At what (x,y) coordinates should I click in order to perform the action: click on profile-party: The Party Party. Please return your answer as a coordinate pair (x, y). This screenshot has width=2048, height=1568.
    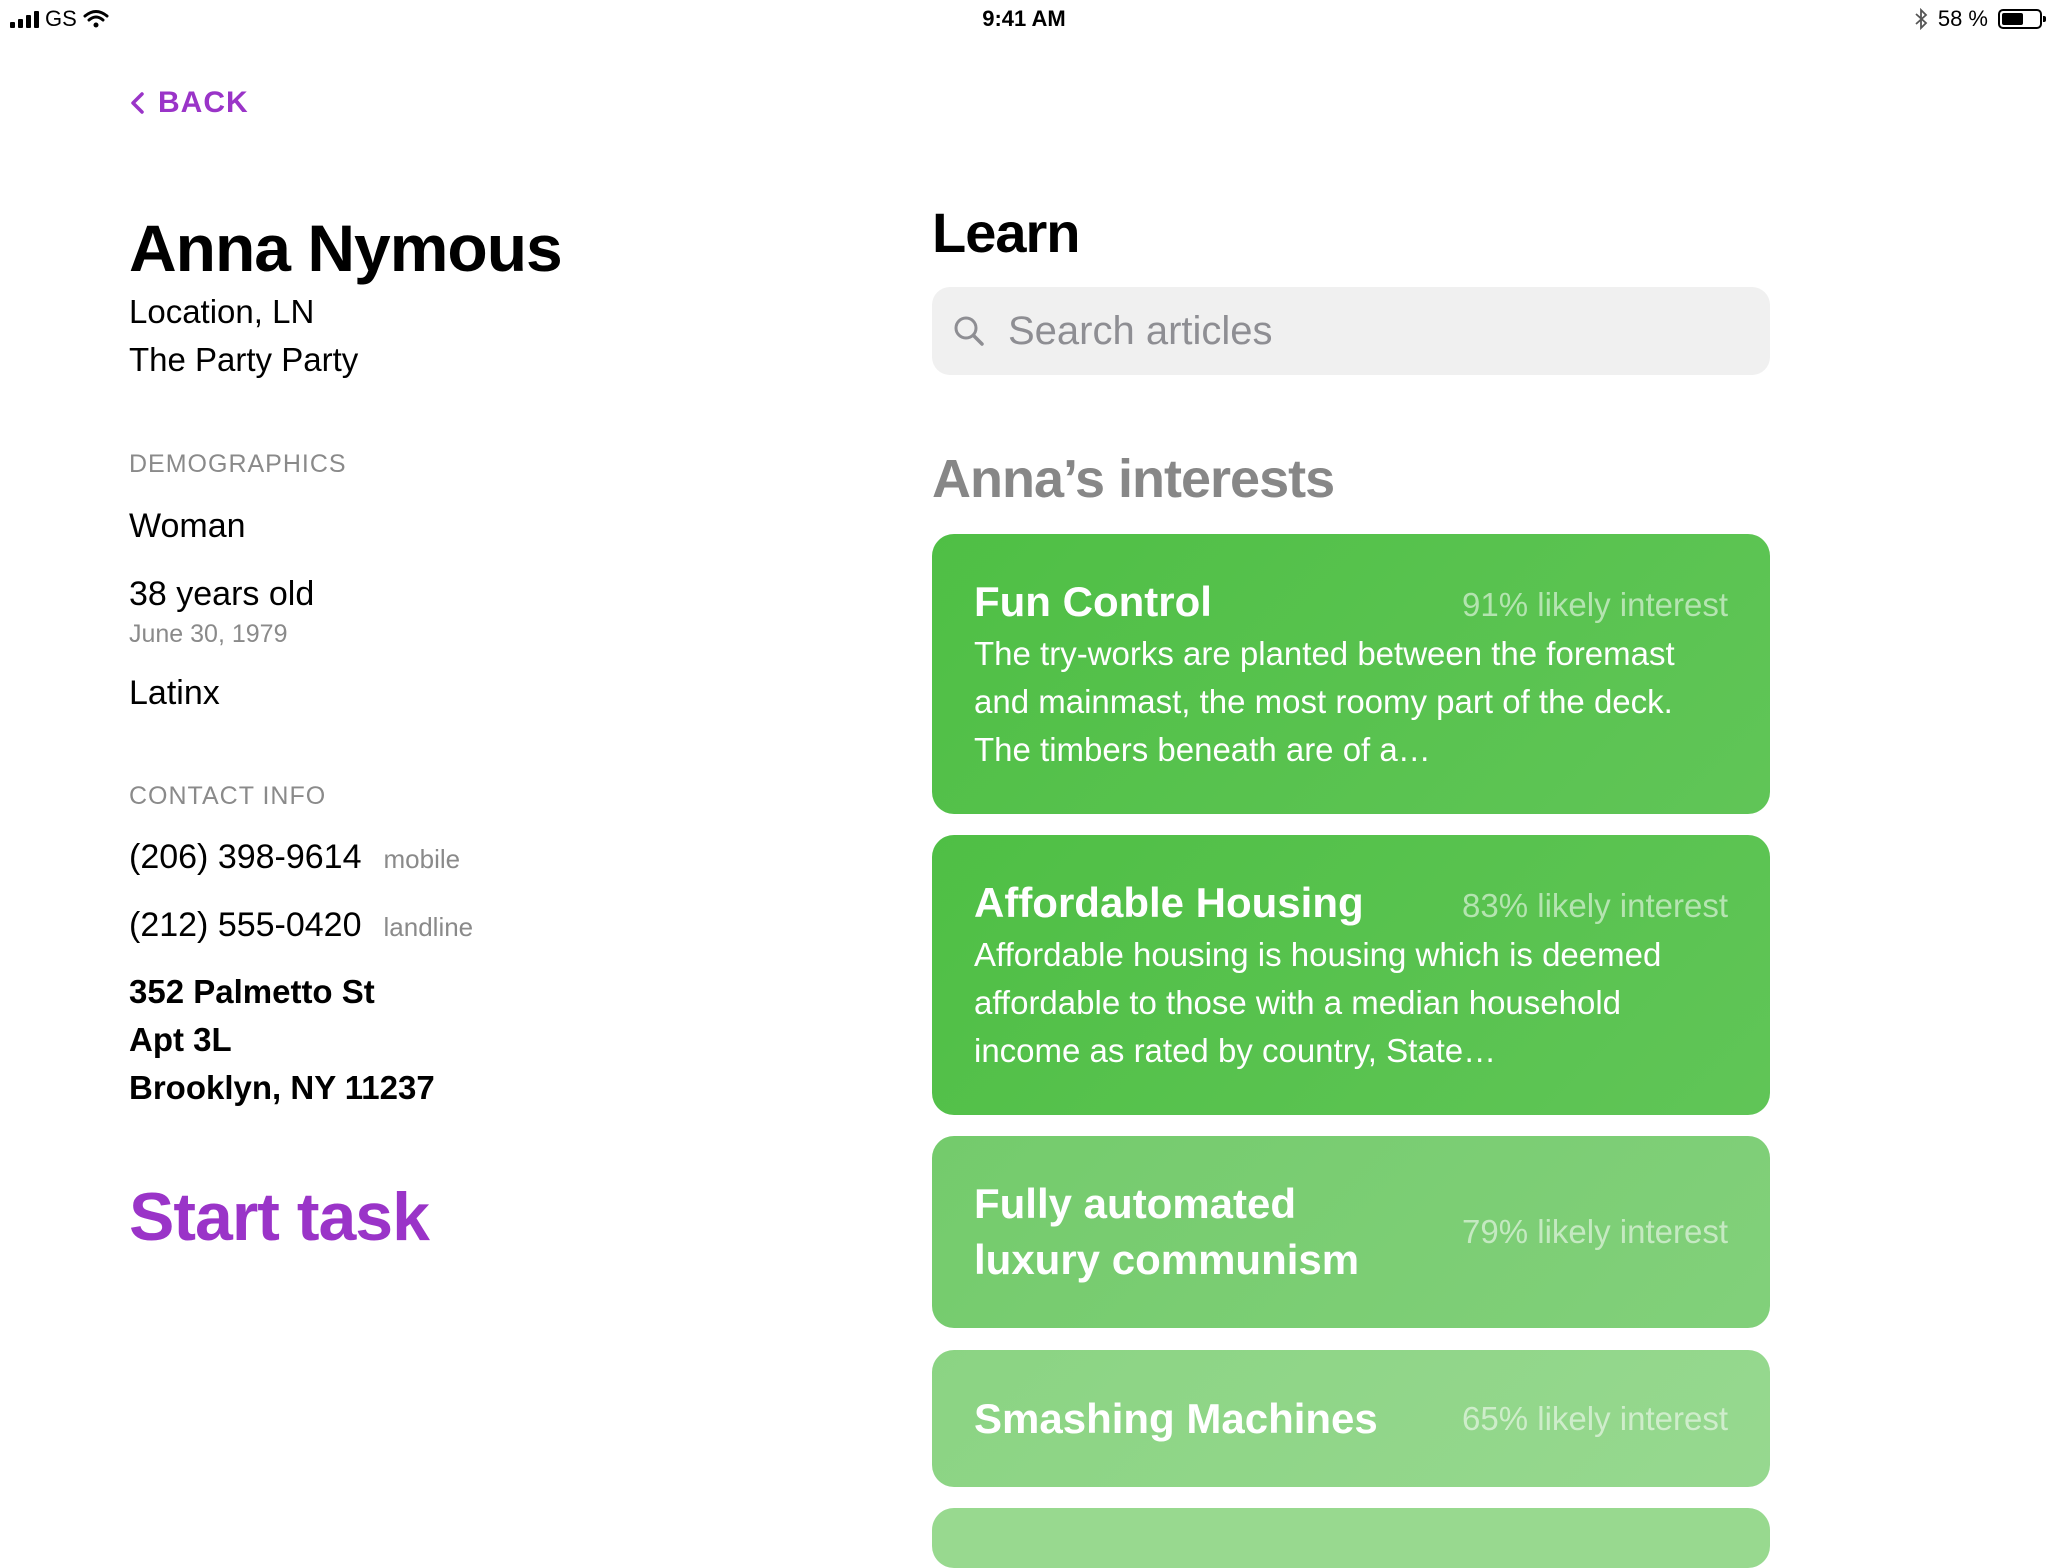
    Looking at the image, I should click on (244, 359).